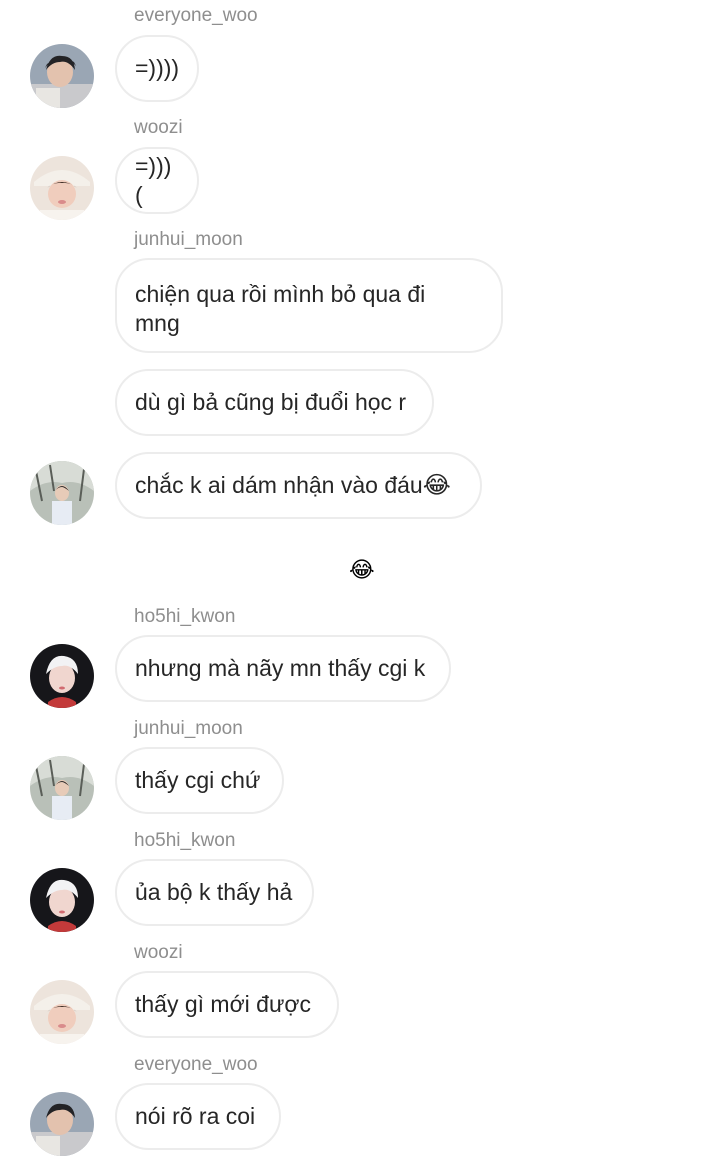 This screenshot has width=720, height=1164. I want to click on message-bubble: nói rõ ra coi, so click(198, 1116).